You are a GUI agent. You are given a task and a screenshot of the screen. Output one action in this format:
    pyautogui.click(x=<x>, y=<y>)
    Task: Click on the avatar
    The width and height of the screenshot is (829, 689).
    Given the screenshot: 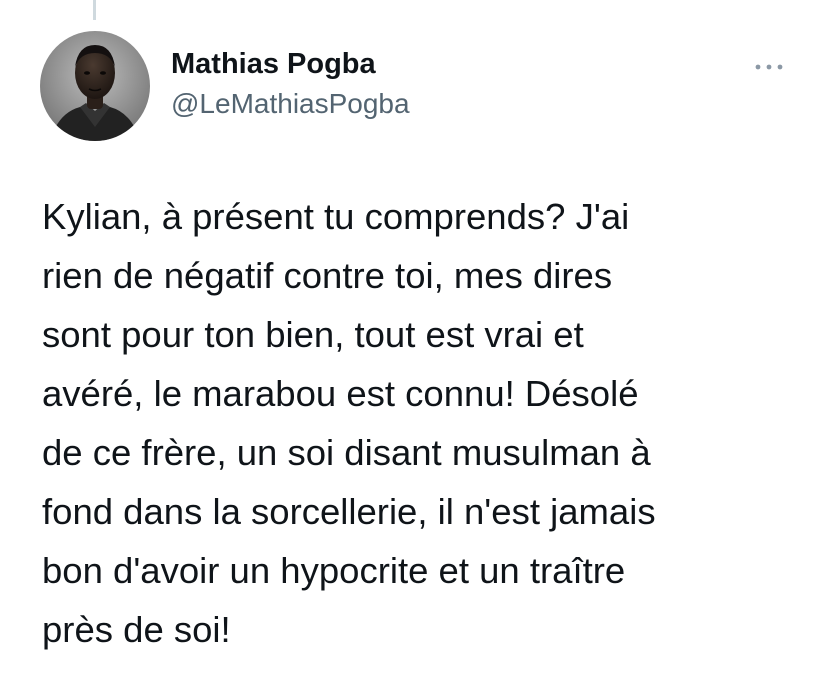 What is the action you would take?
    pyautogui.click(x=95, y=86)
    